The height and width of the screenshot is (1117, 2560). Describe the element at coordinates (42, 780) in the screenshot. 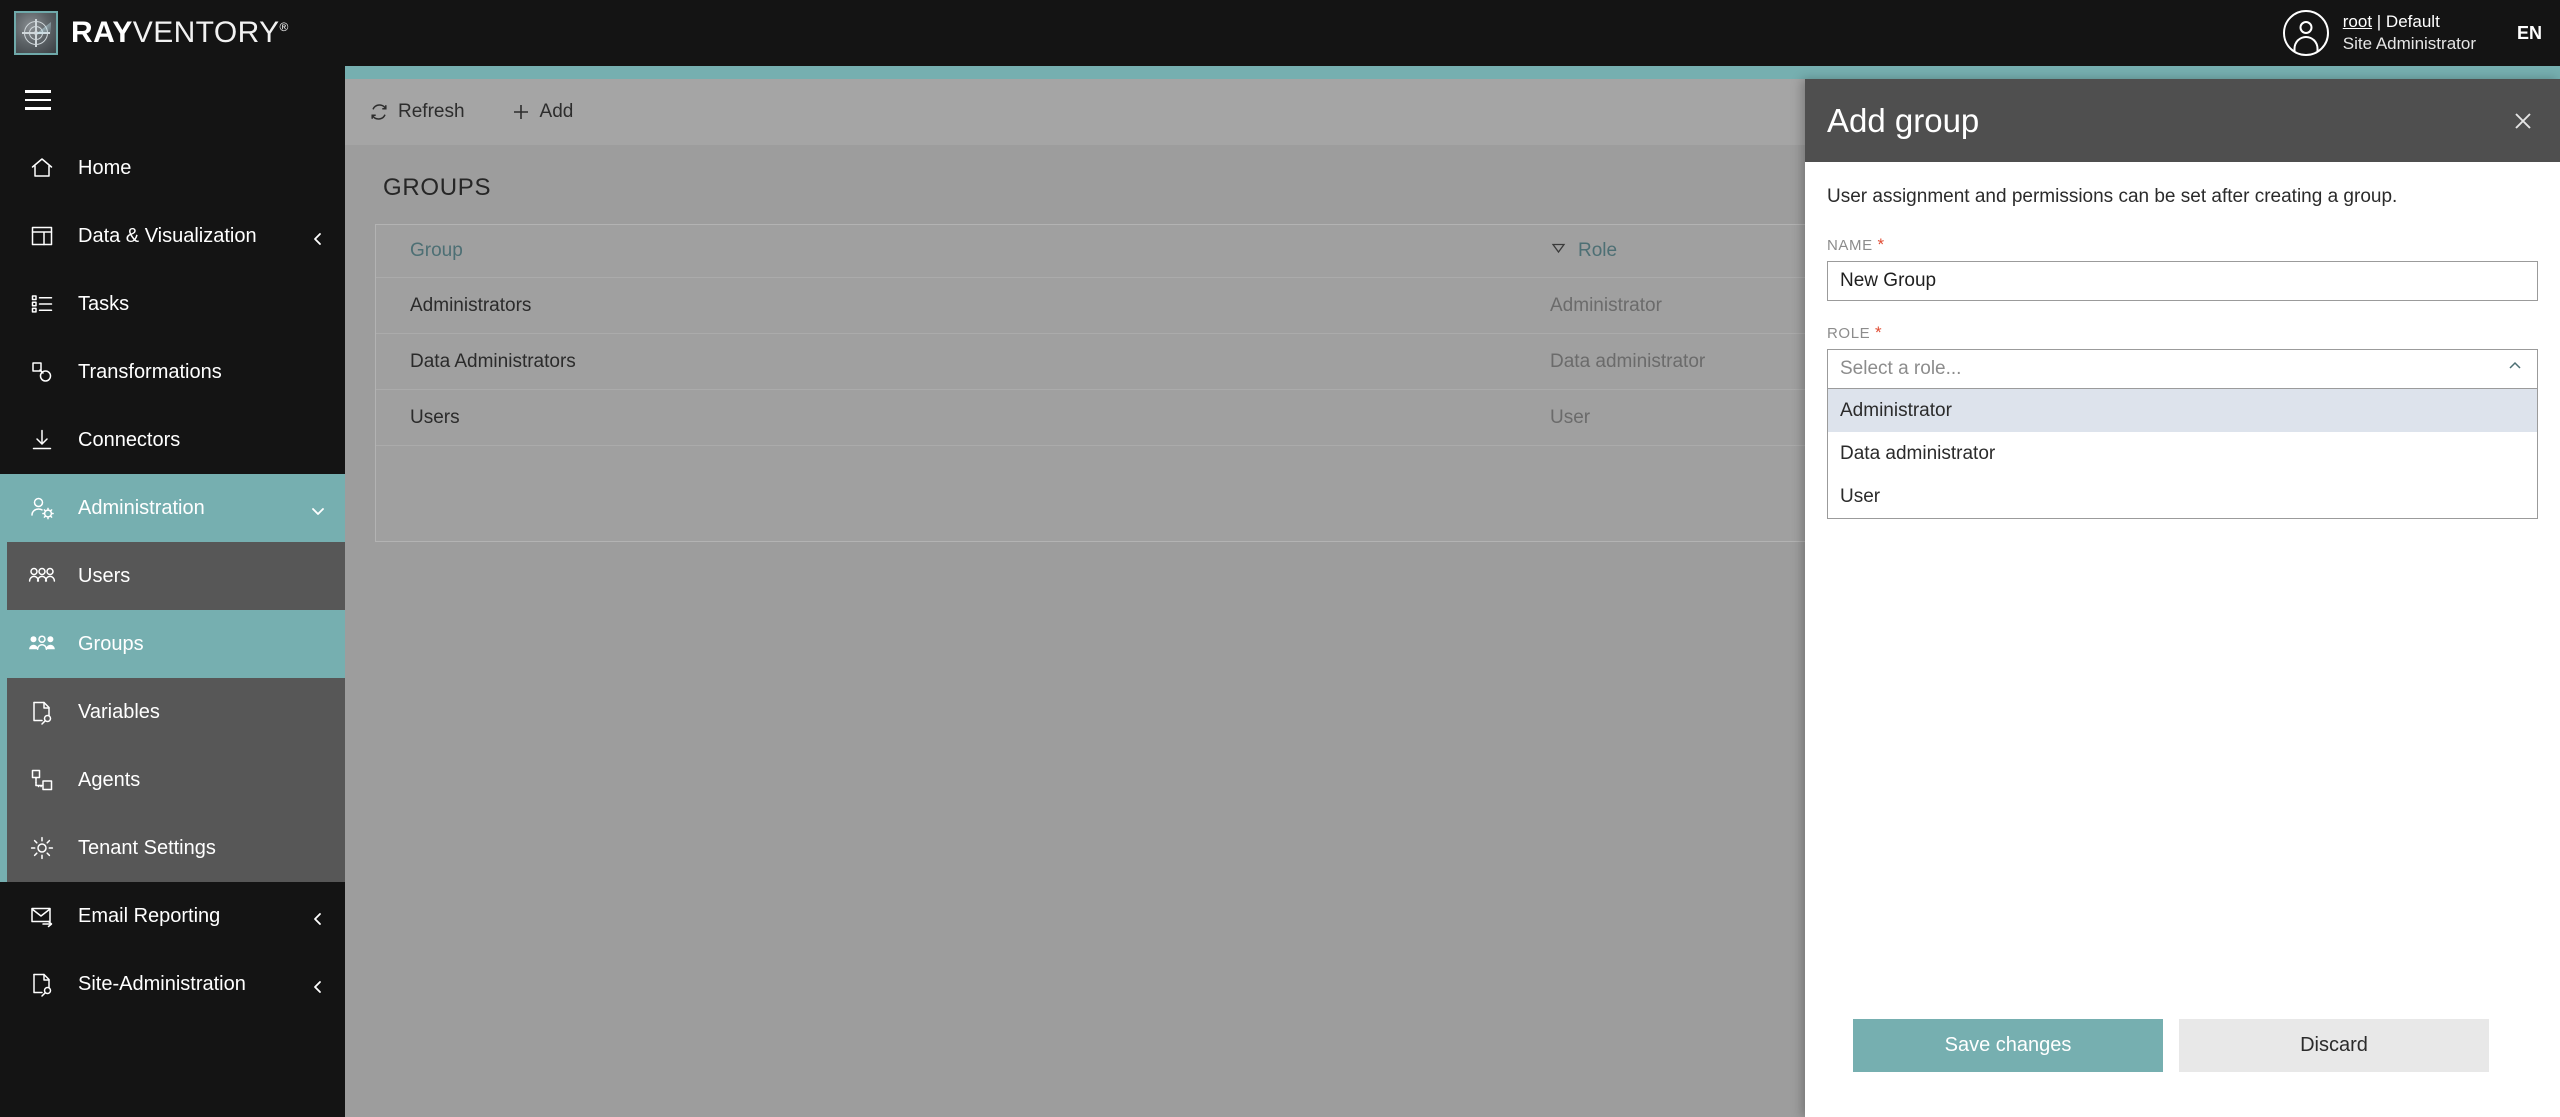

I see `agents-icon` at that location.